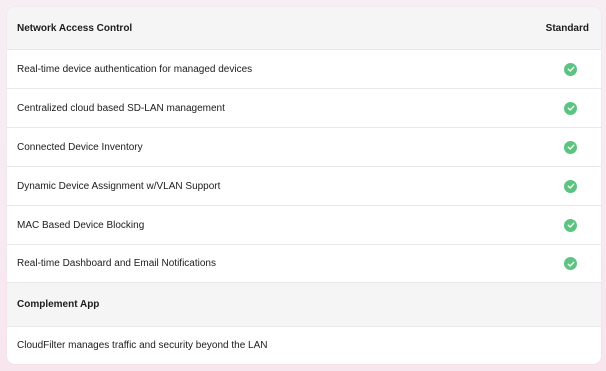 The width and height of the screenshot is (606, 371). Describe the element at coordinates (58, 304) in the screenshot. I see `complement-title: Complement App` at that location.